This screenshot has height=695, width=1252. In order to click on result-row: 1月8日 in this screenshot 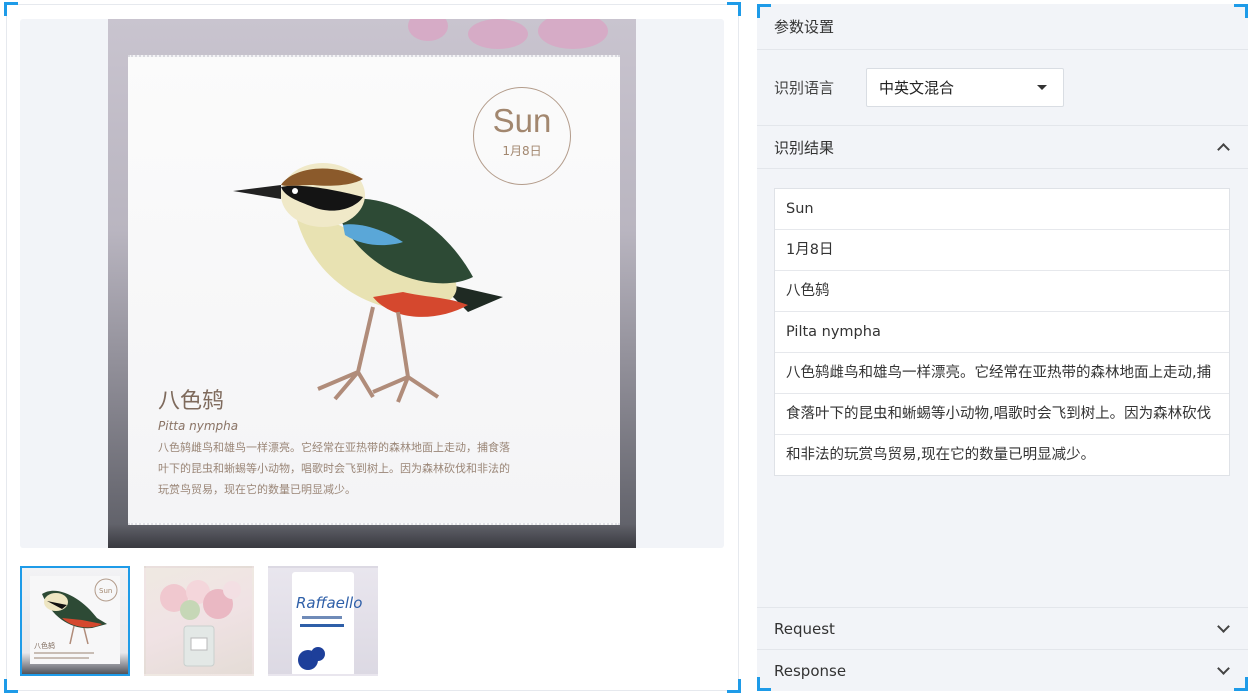, I will do `click(1002, 249)`.